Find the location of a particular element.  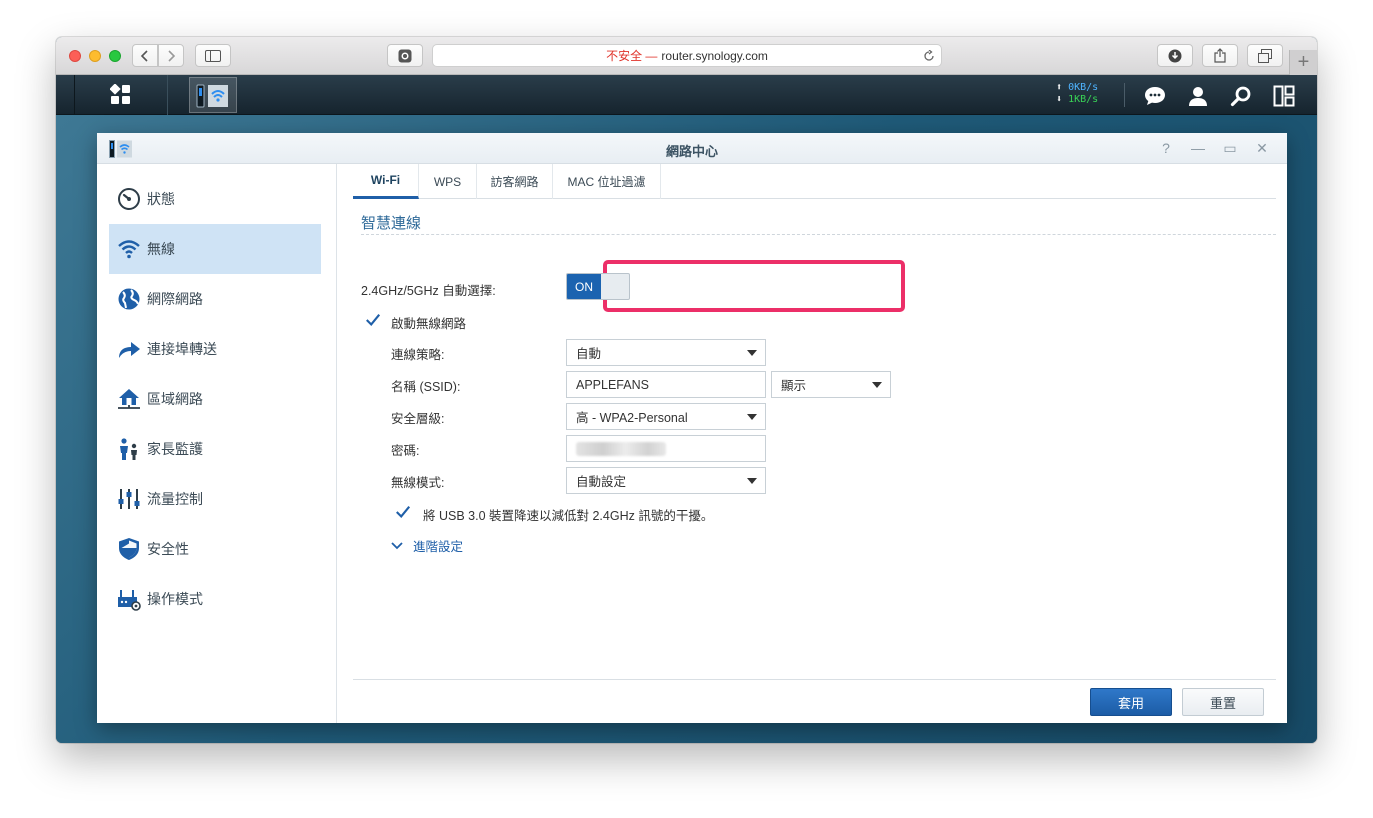

app-title-bar: 網路中心 ? — ▭ ✕ is located at coordinates (692, 148).